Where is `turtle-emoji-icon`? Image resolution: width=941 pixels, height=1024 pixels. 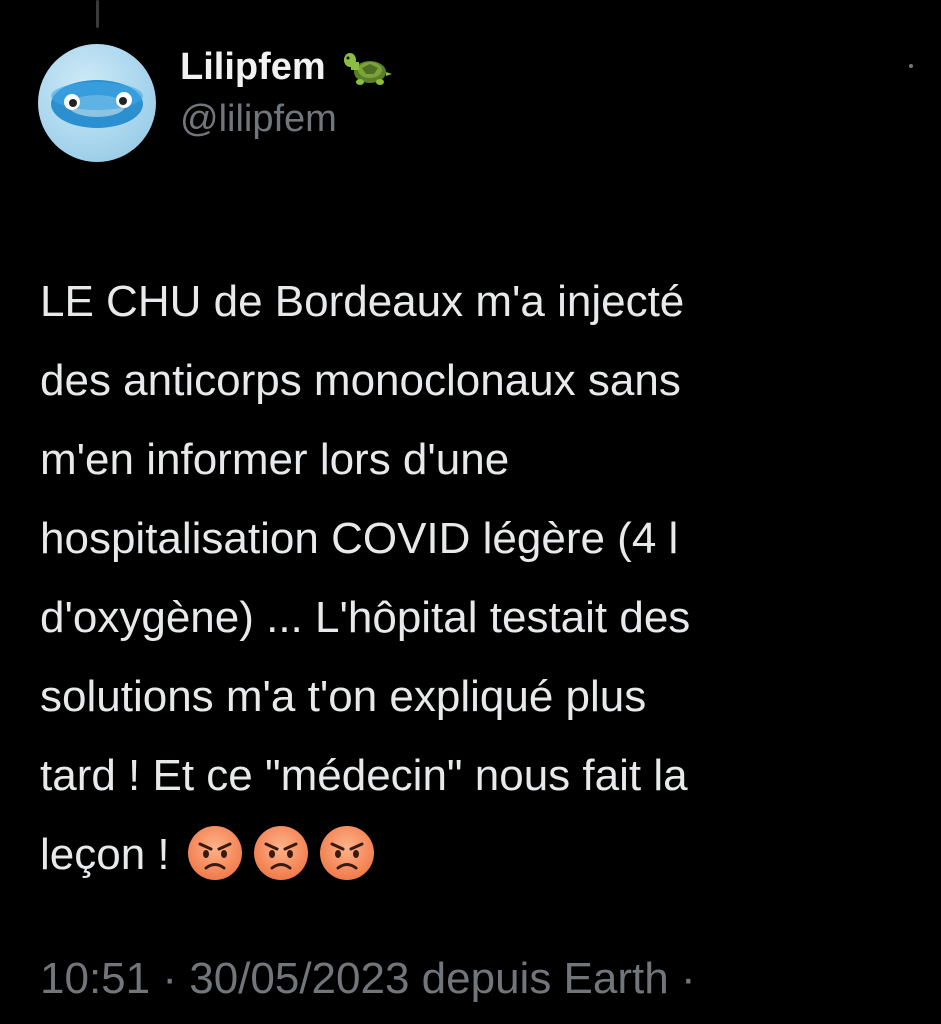
turtle-emoji-icon is located at coordinates (367, 68).